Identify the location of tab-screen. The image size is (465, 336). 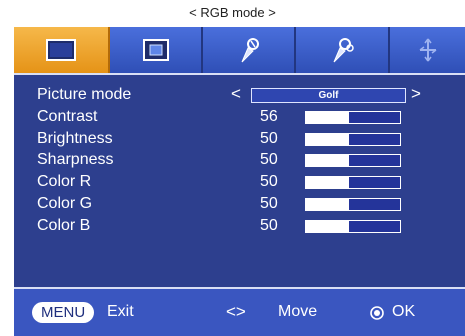
(156, 50).